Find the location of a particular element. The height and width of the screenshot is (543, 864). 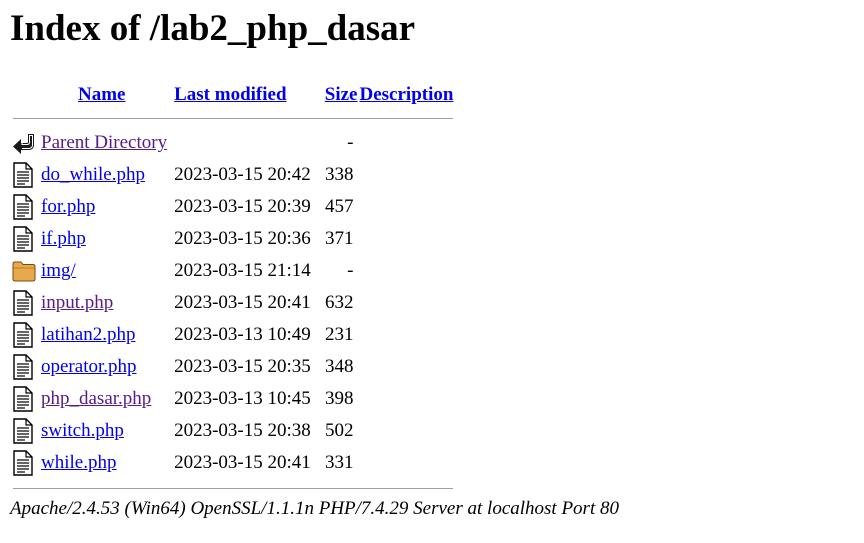

file-size-cell: 502 is located at coordinates (339, 430).